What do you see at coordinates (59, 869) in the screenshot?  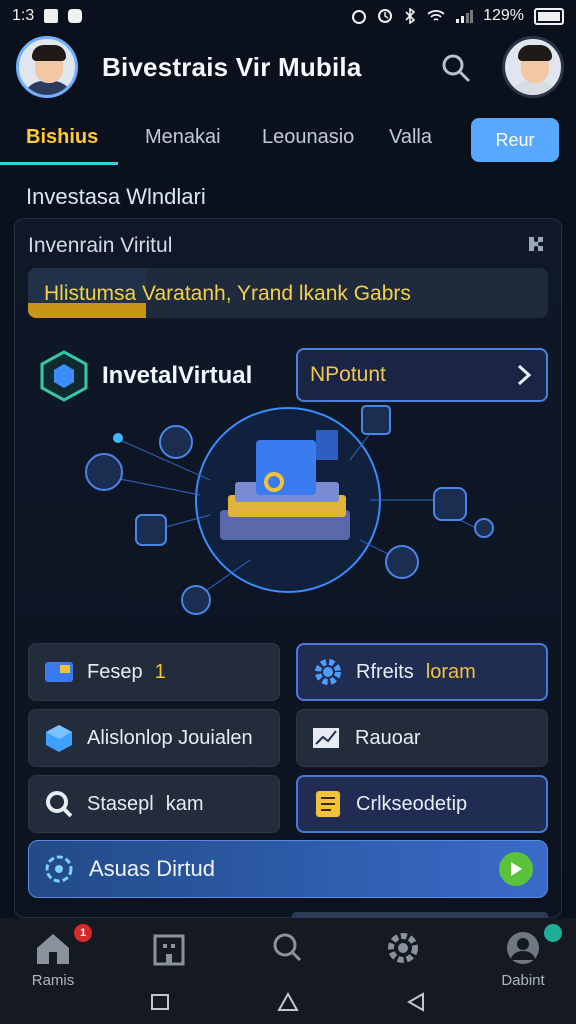 I see `refresh-icon` at bounding box center [59, 869].